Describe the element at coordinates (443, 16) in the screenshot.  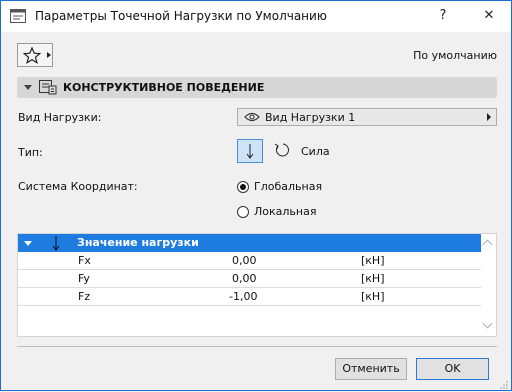
I see `help-button: ?` at that location.